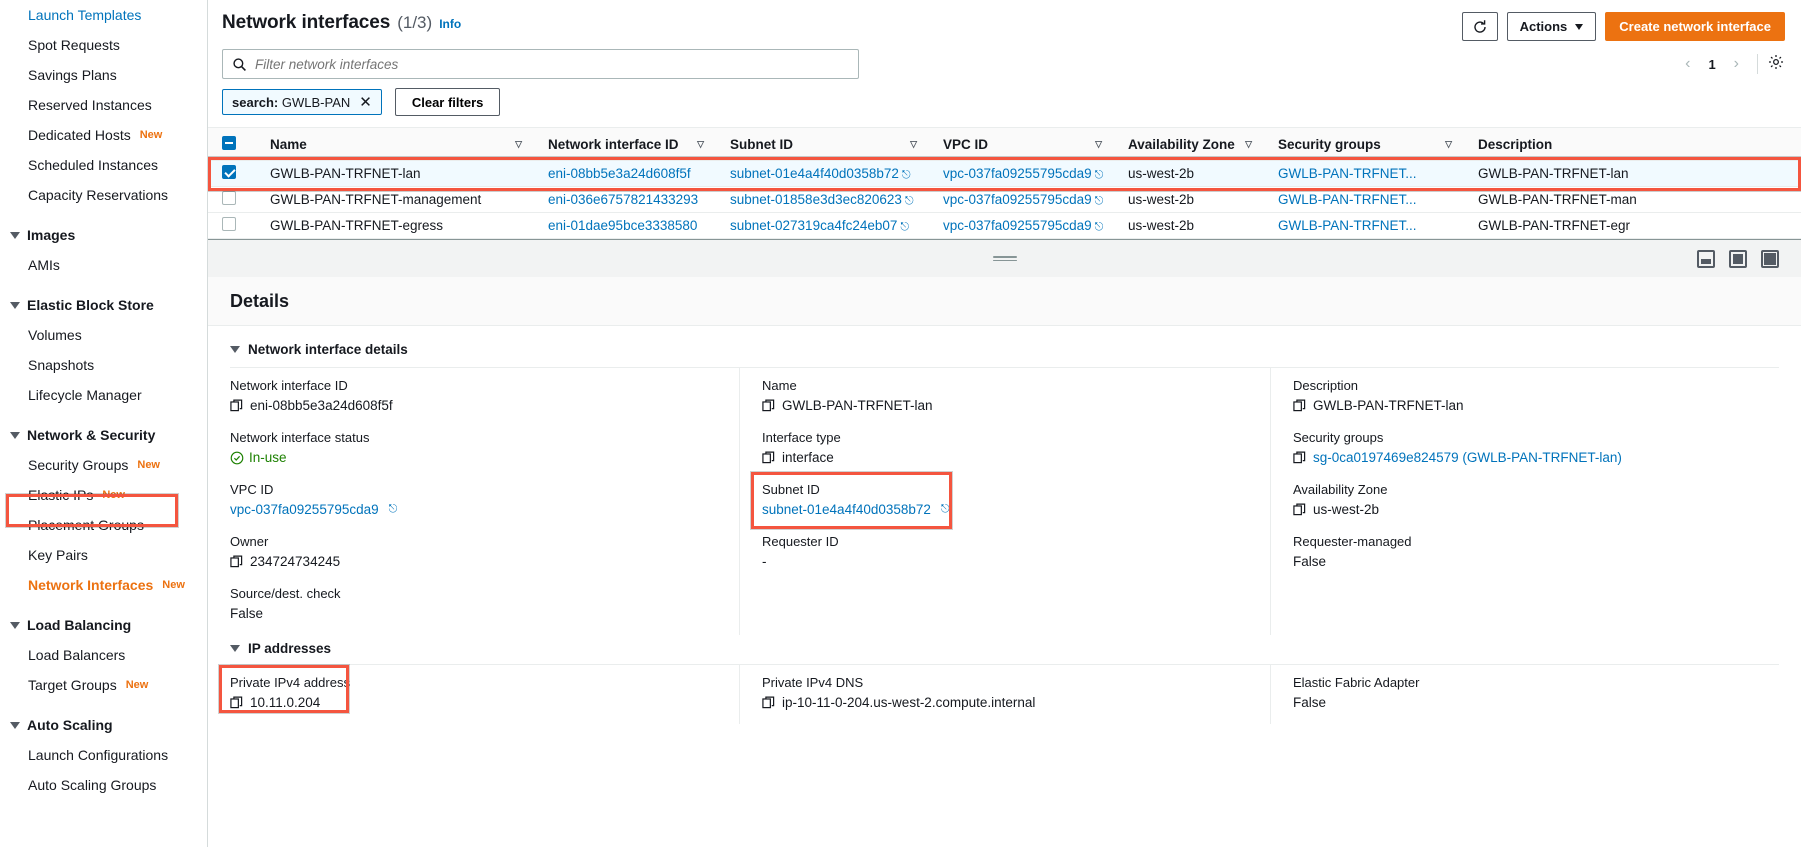 This screenshot has width=1801, height=847. What do you see at coordinates (1364, 144) in the screenshot?
I see `column-header-security-groups: Security groups ▽` at bounding box center [1364, 144].